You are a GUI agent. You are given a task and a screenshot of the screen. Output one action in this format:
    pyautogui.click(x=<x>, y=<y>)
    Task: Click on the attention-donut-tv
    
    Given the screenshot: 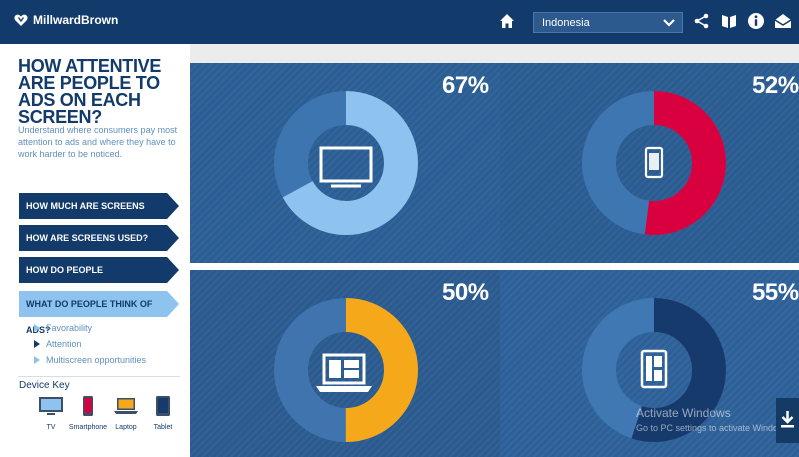 What is the action you would take?
    pyautogui.click(x=346, y=163)
    